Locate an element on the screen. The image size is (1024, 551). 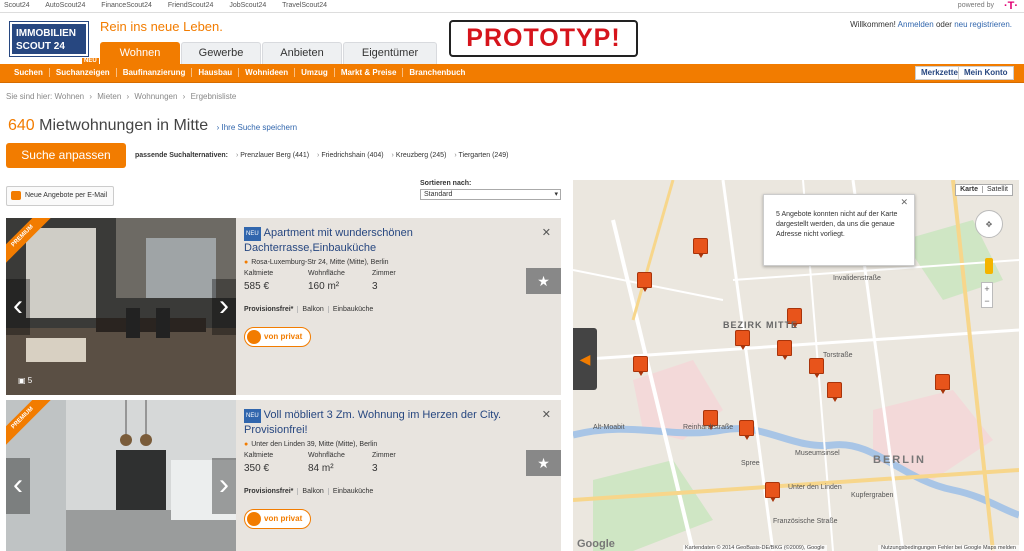
stat-value: 84 m² is located at coordinates (321, 468).